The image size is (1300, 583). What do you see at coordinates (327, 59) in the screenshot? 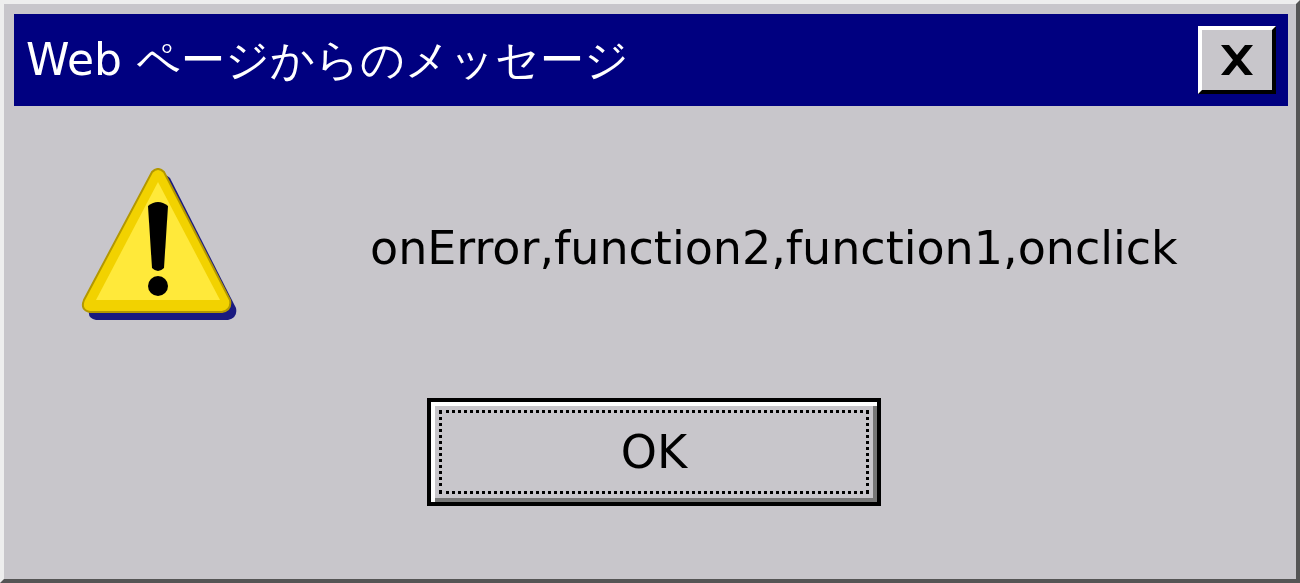
I see `window-title: Web ページからのメッセージ` at bounding box center [327, 59].